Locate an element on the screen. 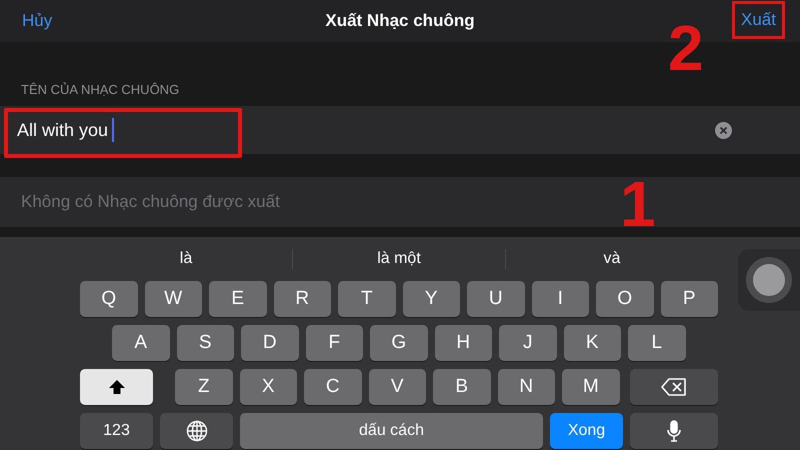  letter-key: T is located at coordinates (367, 299).